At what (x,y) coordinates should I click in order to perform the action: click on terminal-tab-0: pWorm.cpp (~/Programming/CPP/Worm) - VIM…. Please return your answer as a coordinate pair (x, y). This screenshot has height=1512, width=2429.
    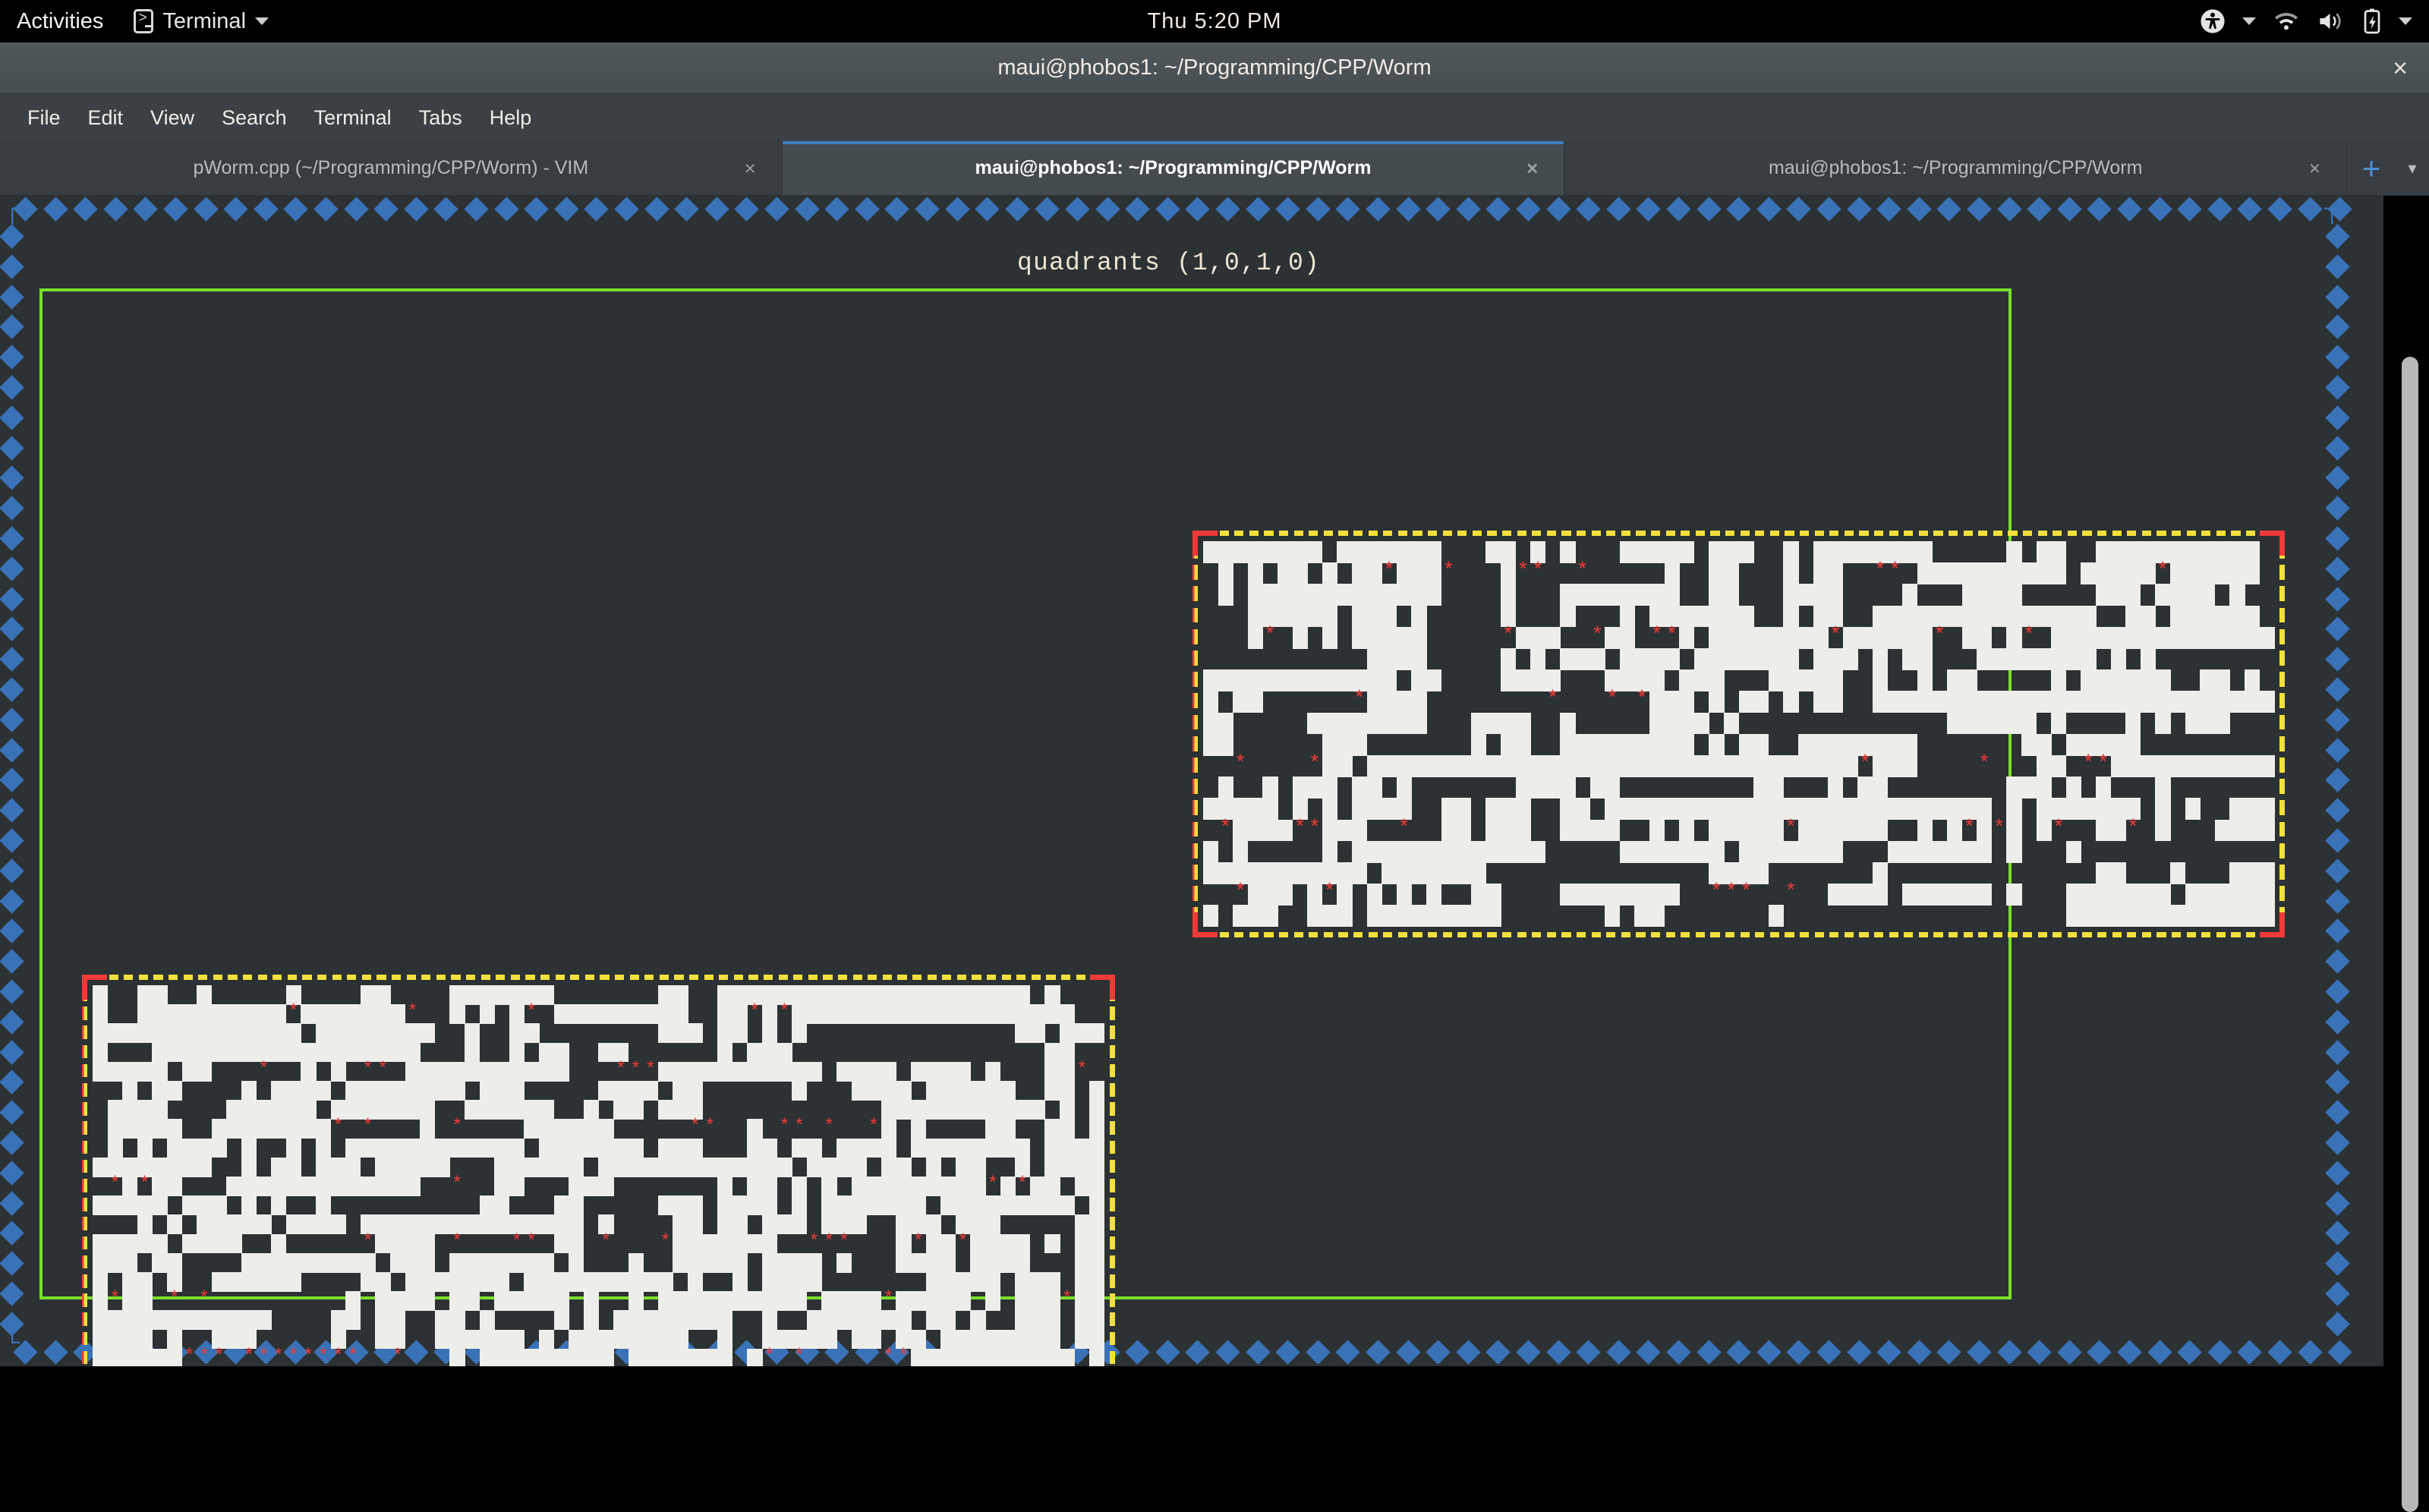
    Looking at the image, I should click on (391, 168).